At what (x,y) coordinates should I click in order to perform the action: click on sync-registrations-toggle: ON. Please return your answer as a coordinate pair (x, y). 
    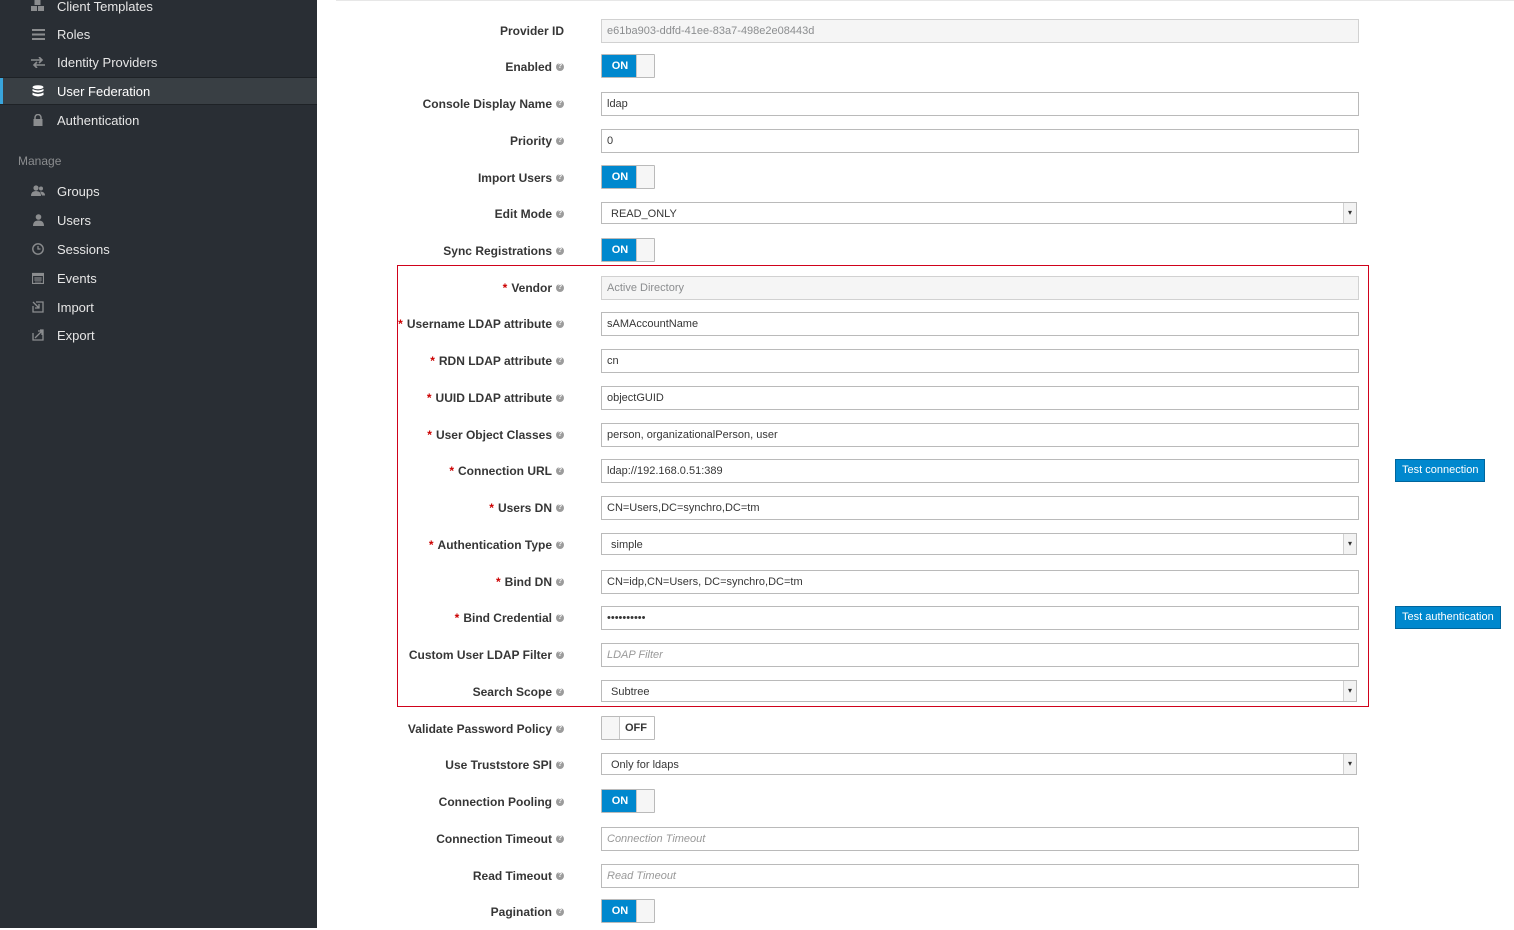
    Looking at the image, I should click on (628, 250).